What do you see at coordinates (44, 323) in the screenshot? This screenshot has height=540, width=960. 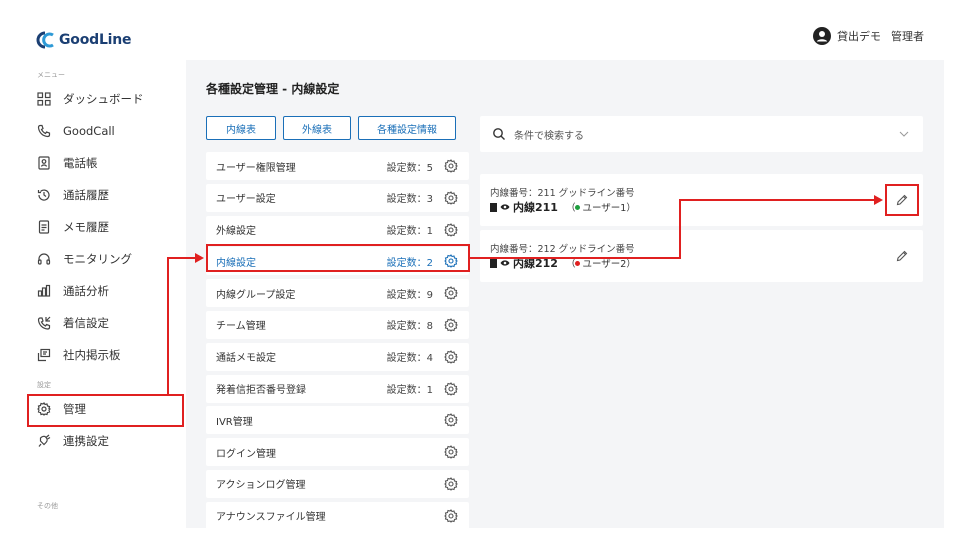 I see `incoming-call-icon` at bounding box center [44, 323].